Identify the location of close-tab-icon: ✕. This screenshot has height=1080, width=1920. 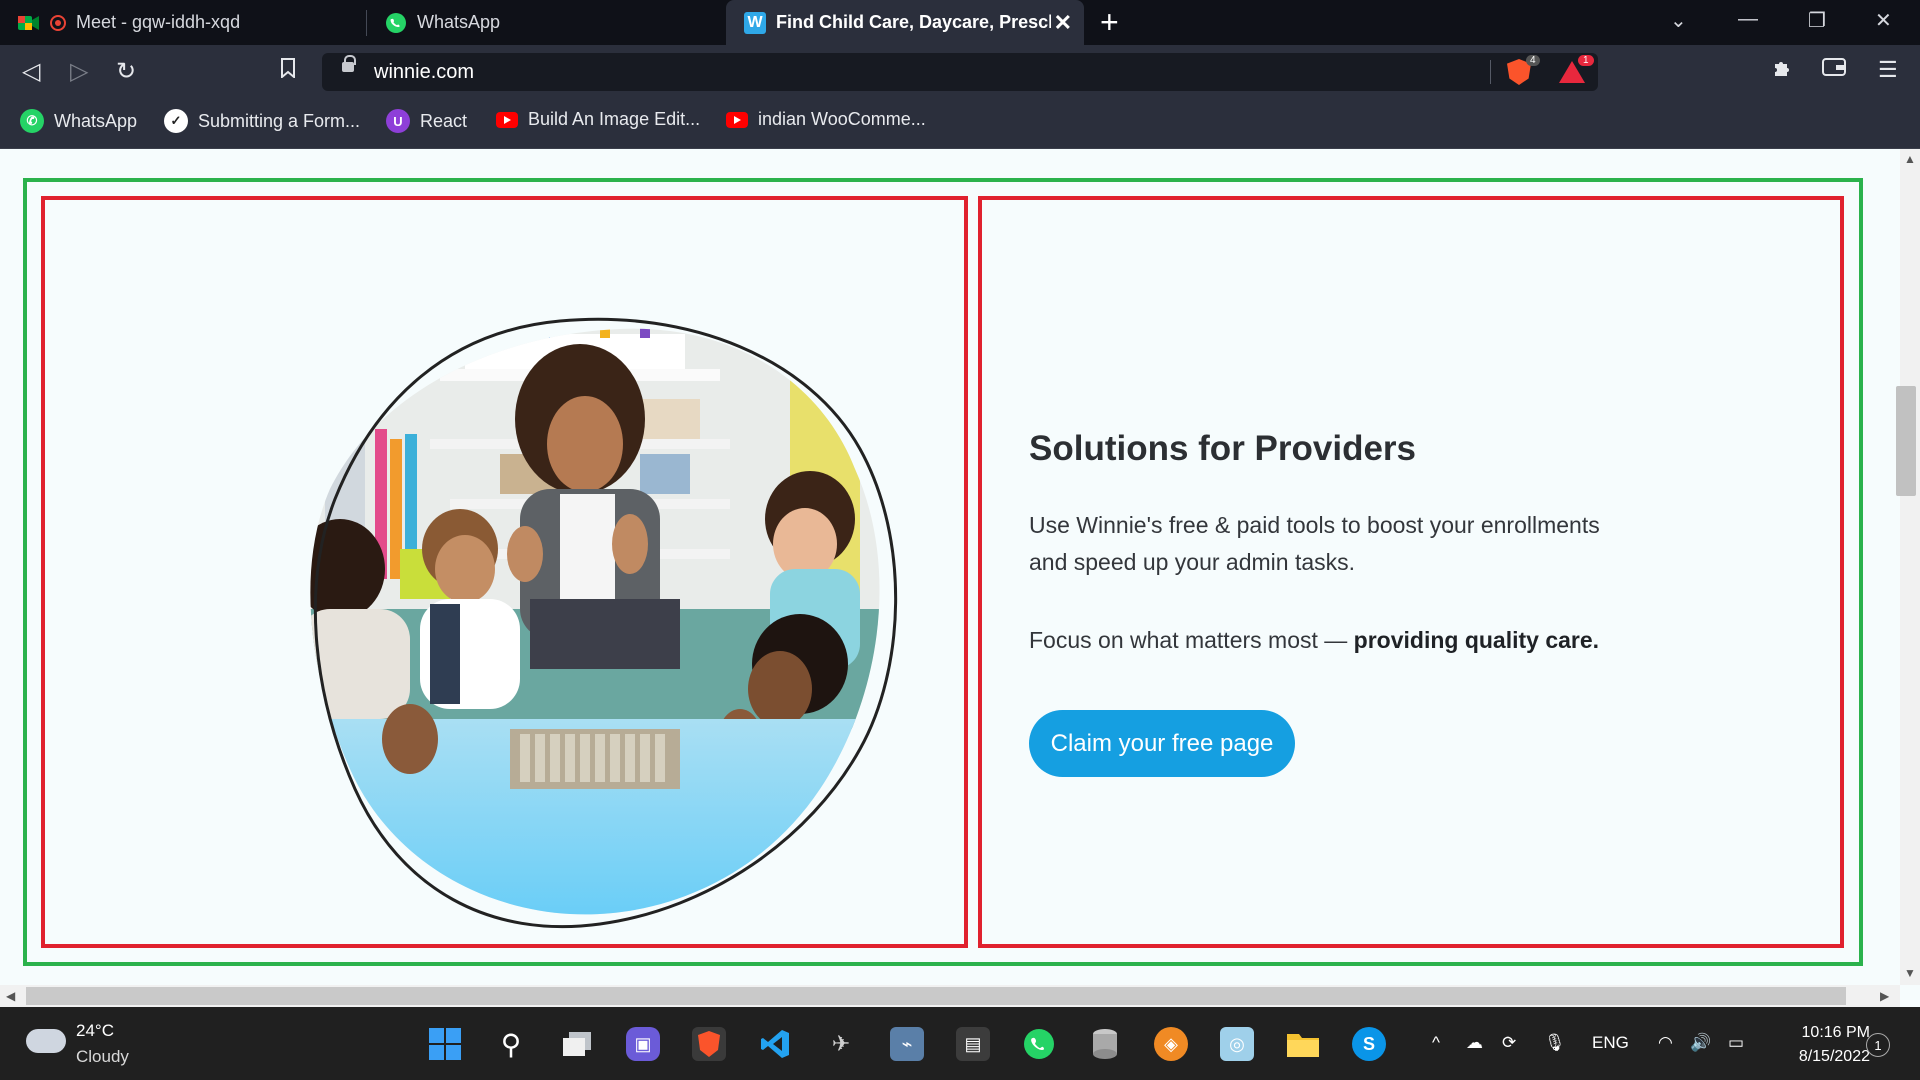
(1063, 23).